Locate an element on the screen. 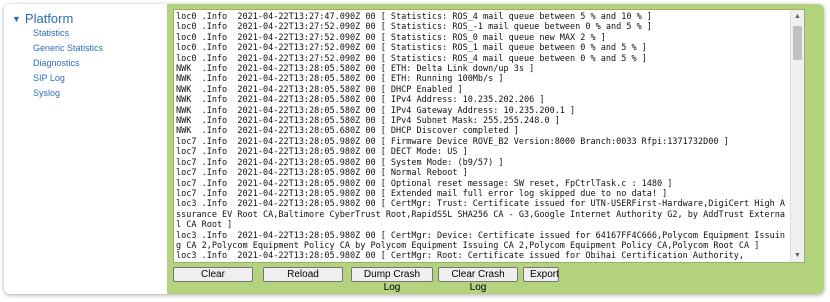 This screenshot has width=830, height=302. platform-section-toggle: ▼ Platform is located at coordinates (42, 18).